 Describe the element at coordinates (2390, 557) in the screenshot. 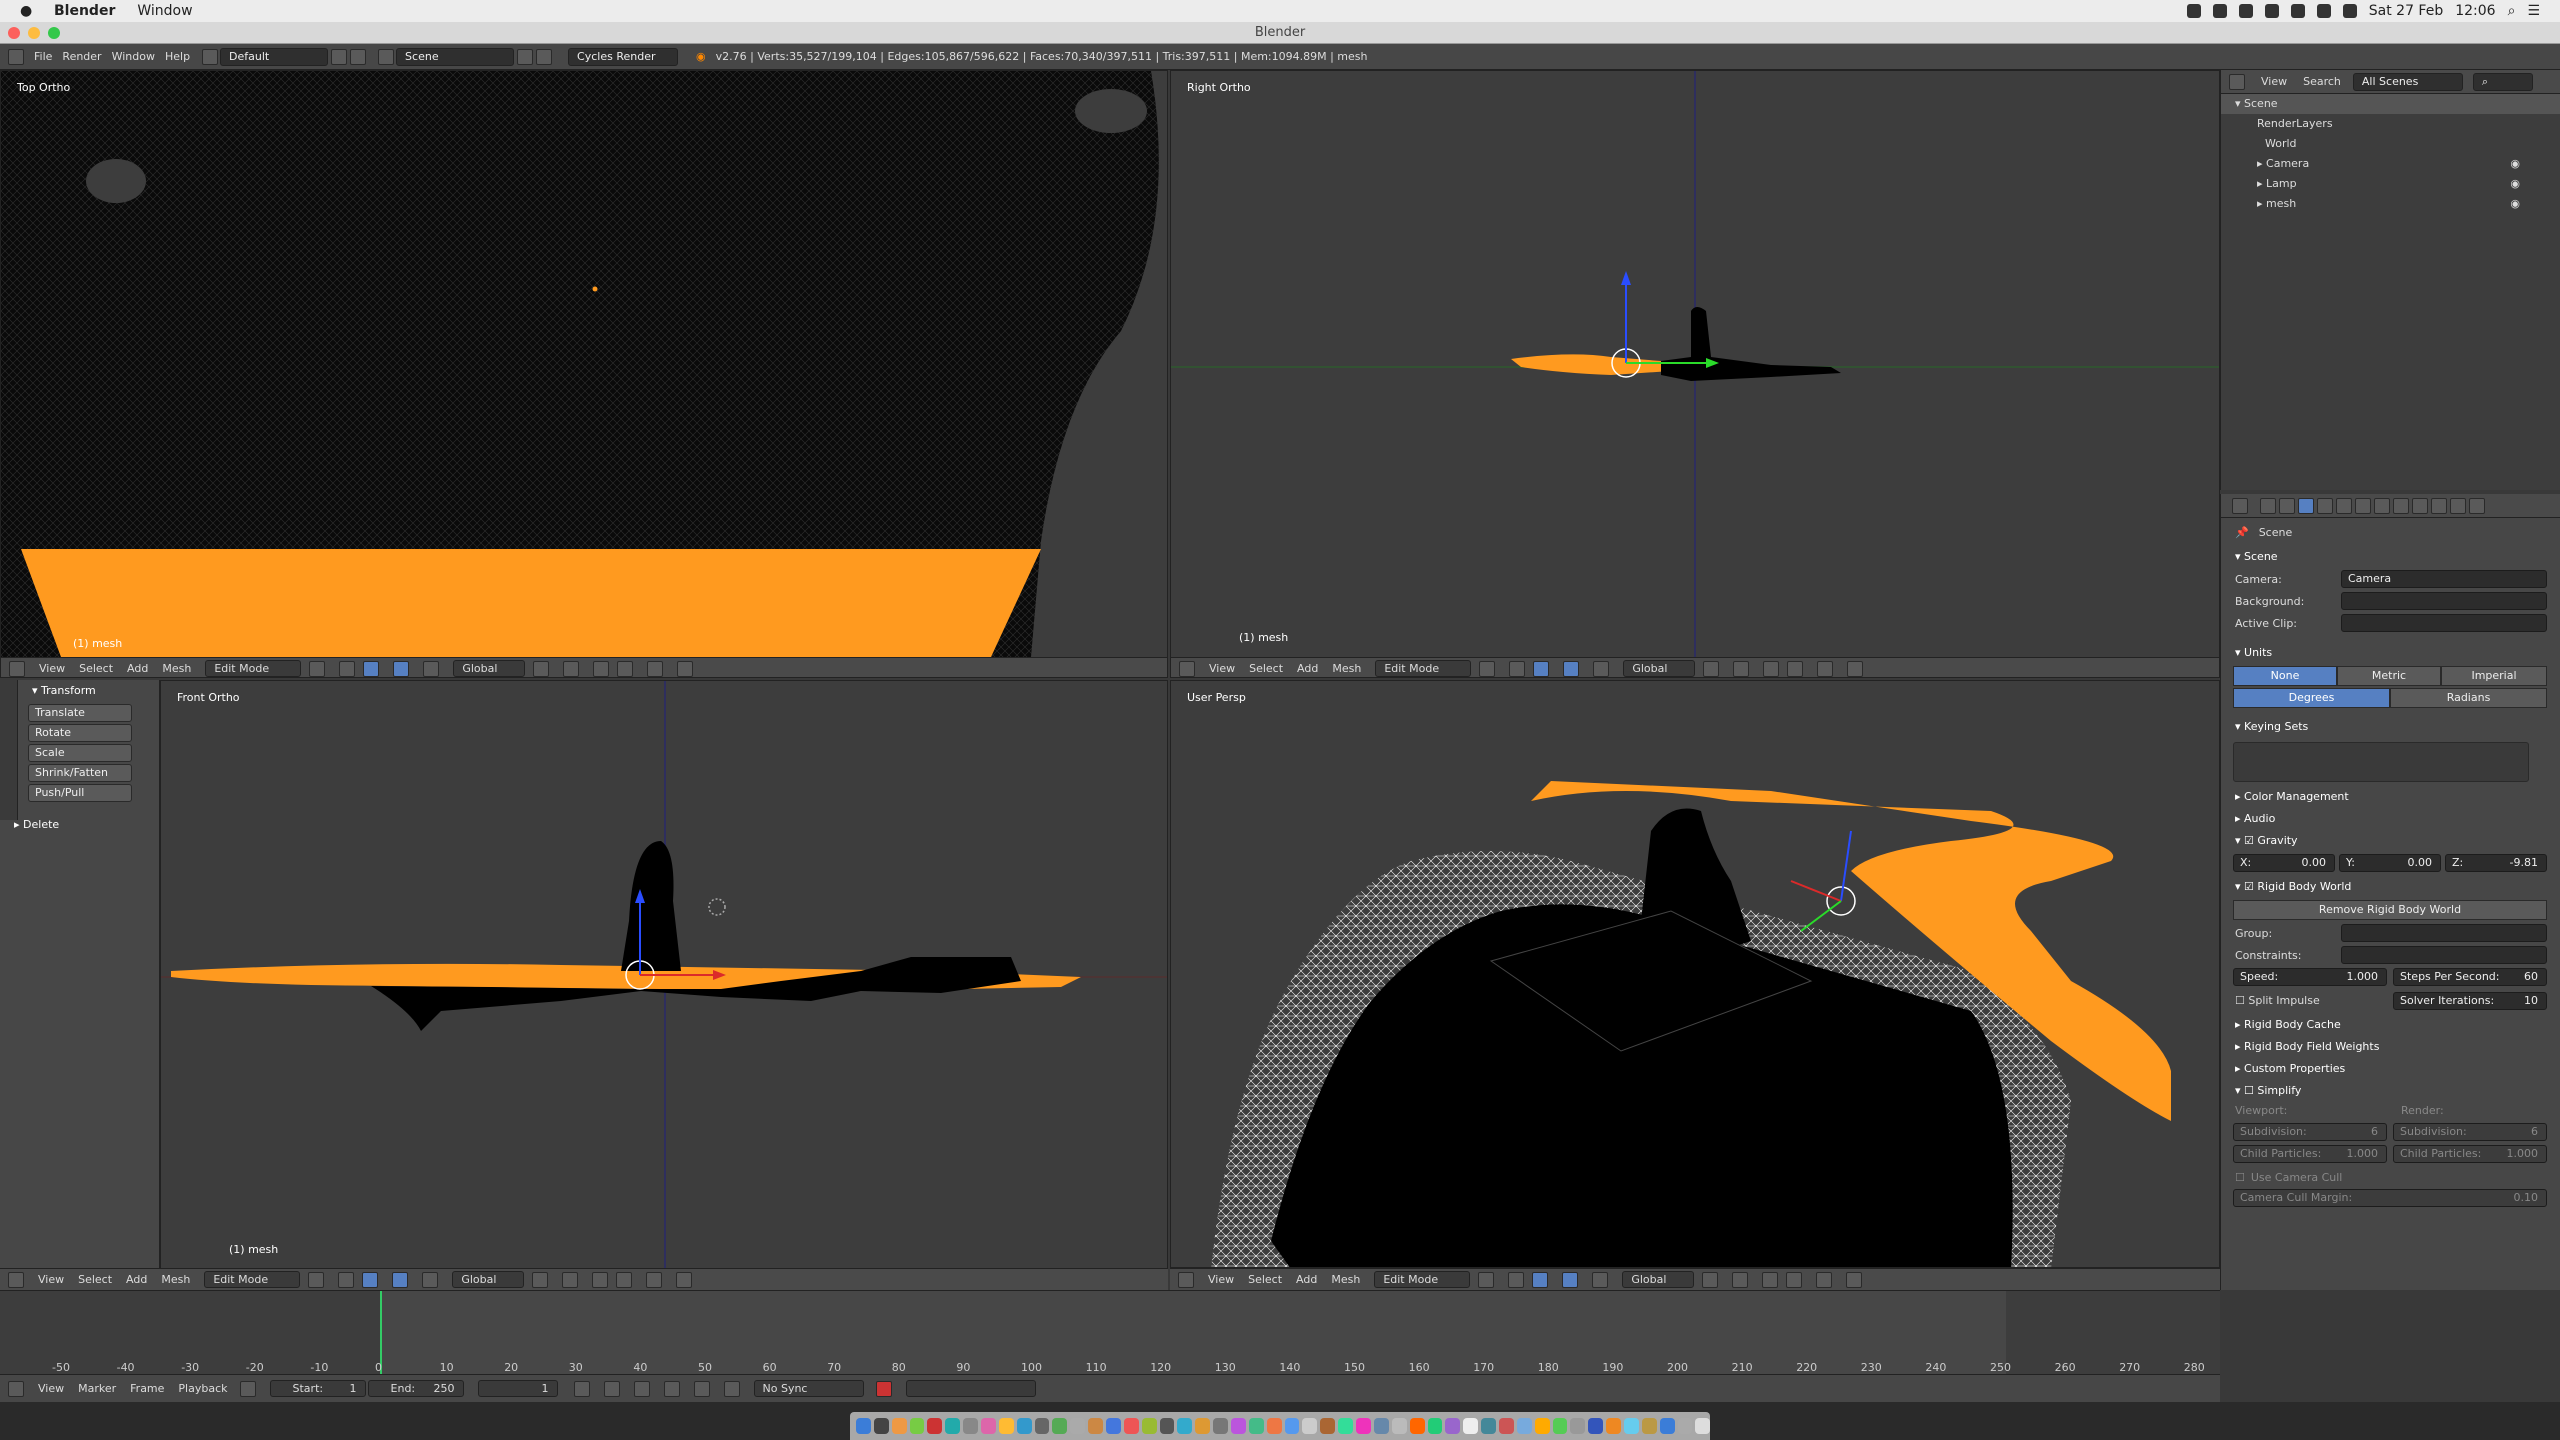

I see `scene-panel-header: ▾ Scene` at that location.